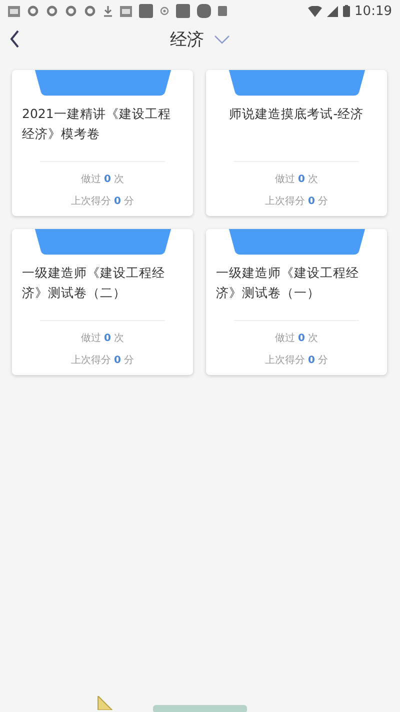 The width and height of the screenshot is (400, 712). Describe the element at coordinates (15, 39) in the screenshot. I see `back-icon` at that location.